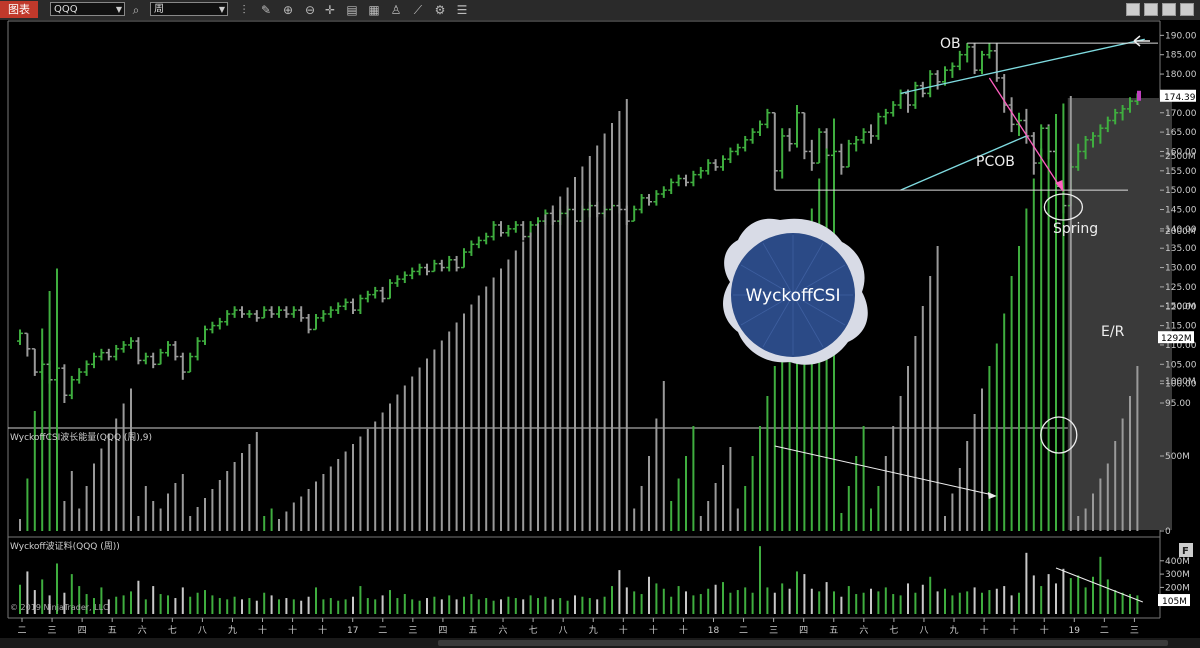  I want to click on price-tick-label: 130.00, so click(1181, 269).